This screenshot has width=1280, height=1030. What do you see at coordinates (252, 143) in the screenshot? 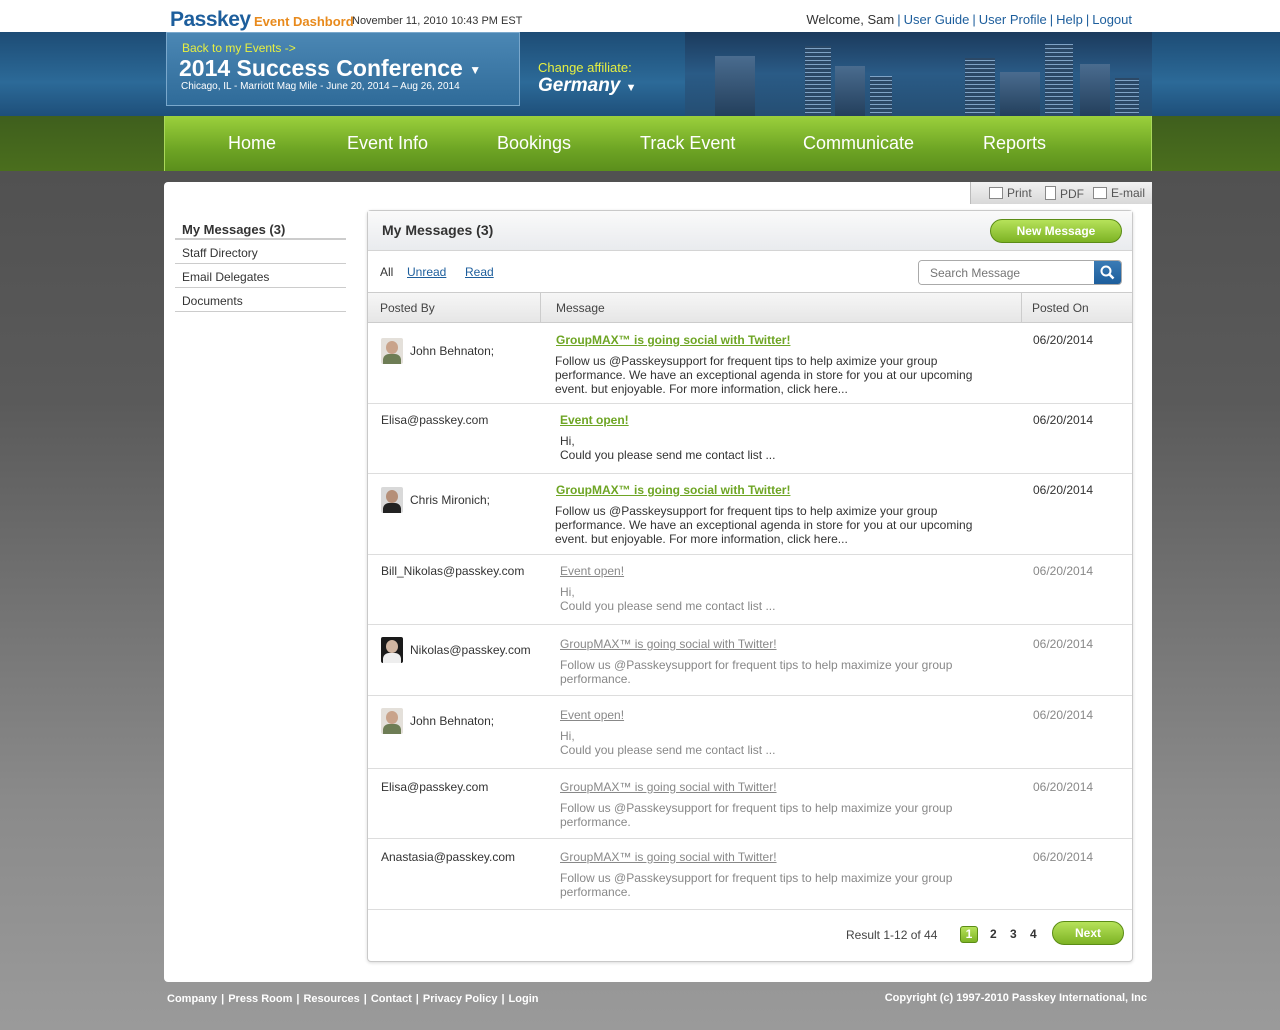
I see `nav-home: Home` at bounding box center [252, 143].